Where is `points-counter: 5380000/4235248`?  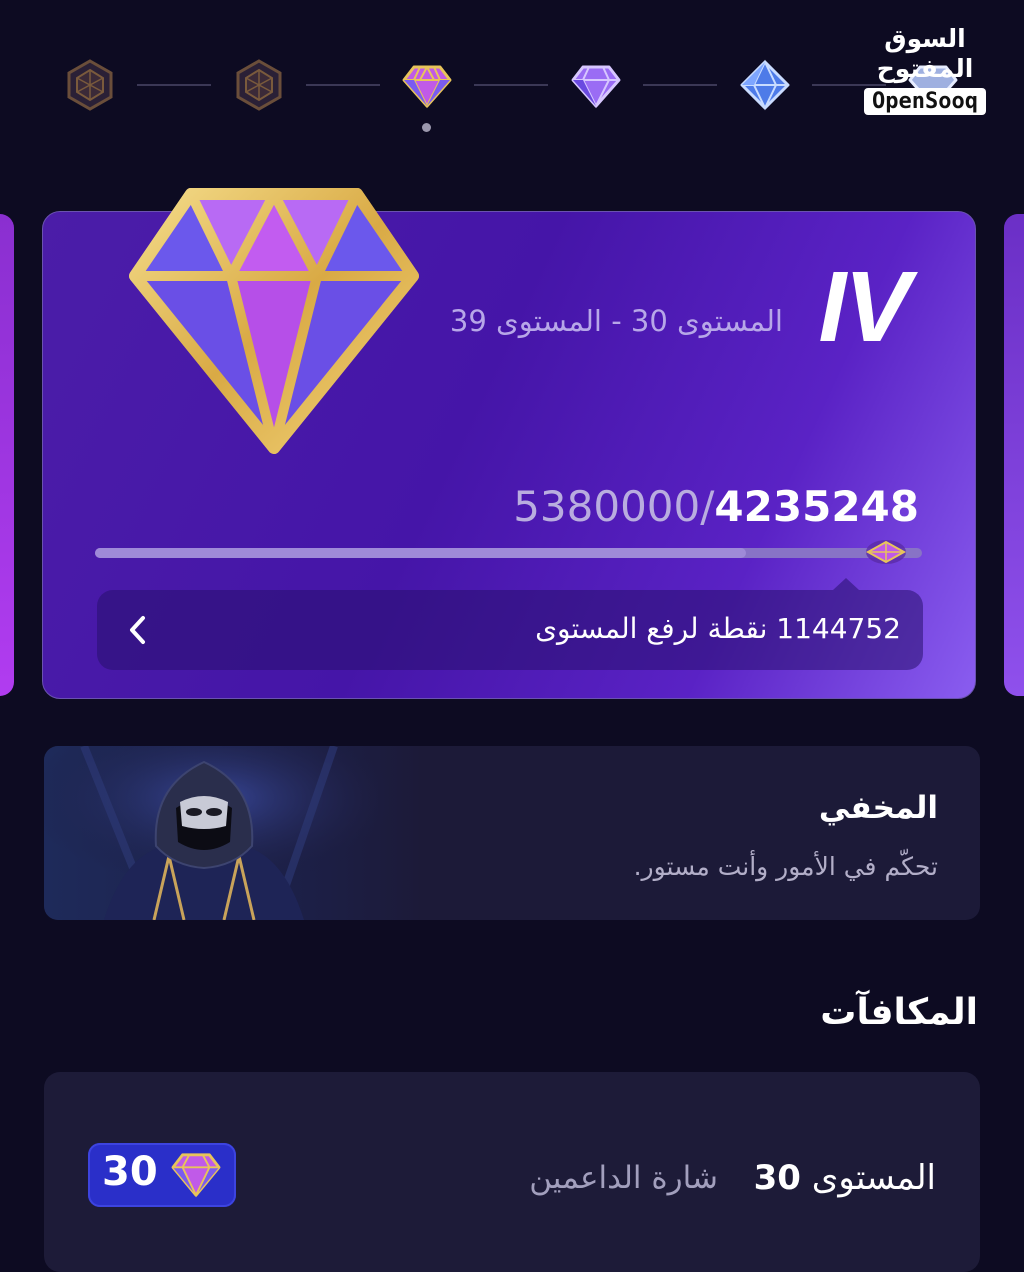
points-counter: 5380000/4235248 is located at coordinates (716, 506).